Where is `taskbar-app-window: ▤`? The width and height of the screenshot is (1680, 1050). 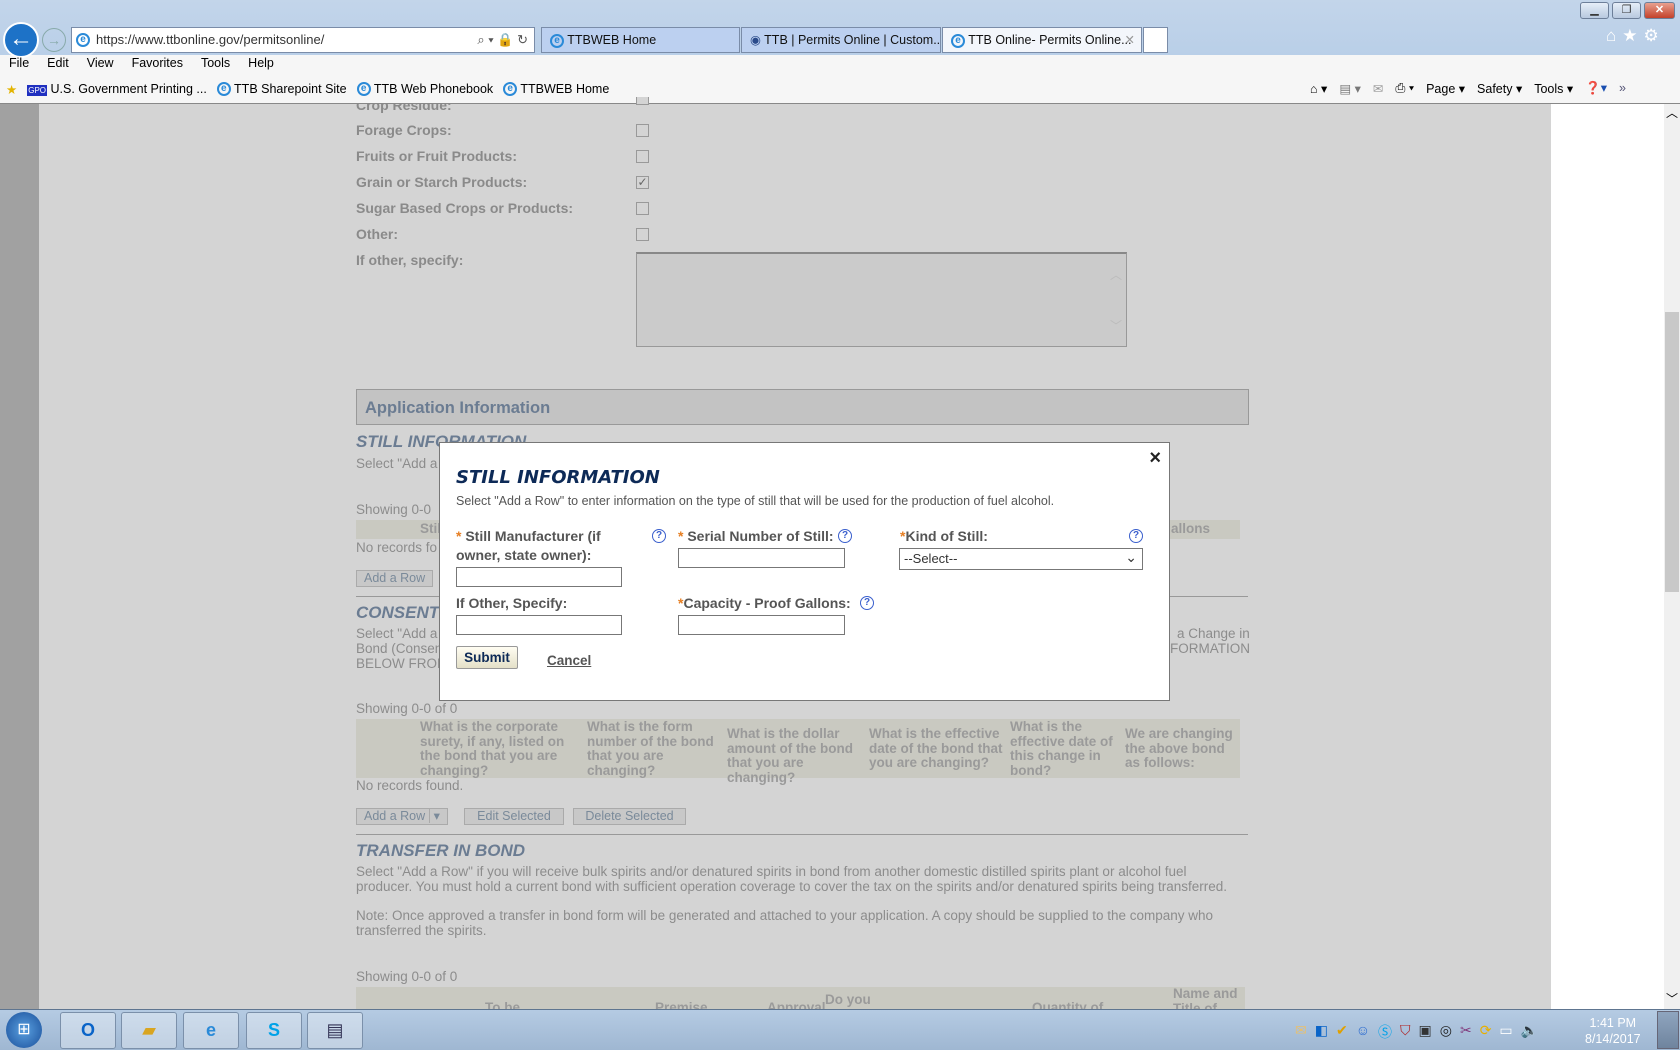
taskbar-app-window: ▤ is located at coordinates (335, 1030).